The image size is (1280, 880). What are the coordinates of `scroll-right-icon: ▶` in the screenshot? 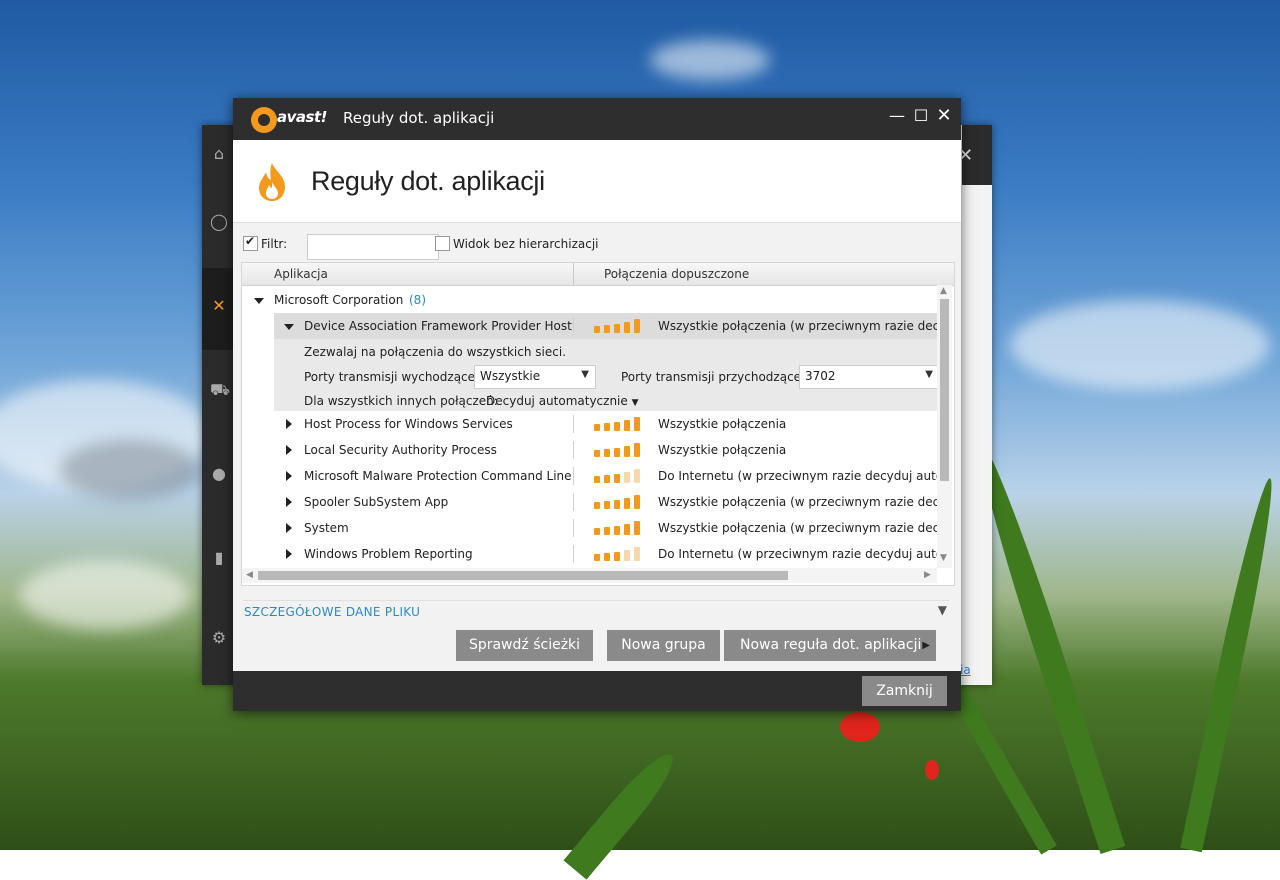 It's located at (927, 575).